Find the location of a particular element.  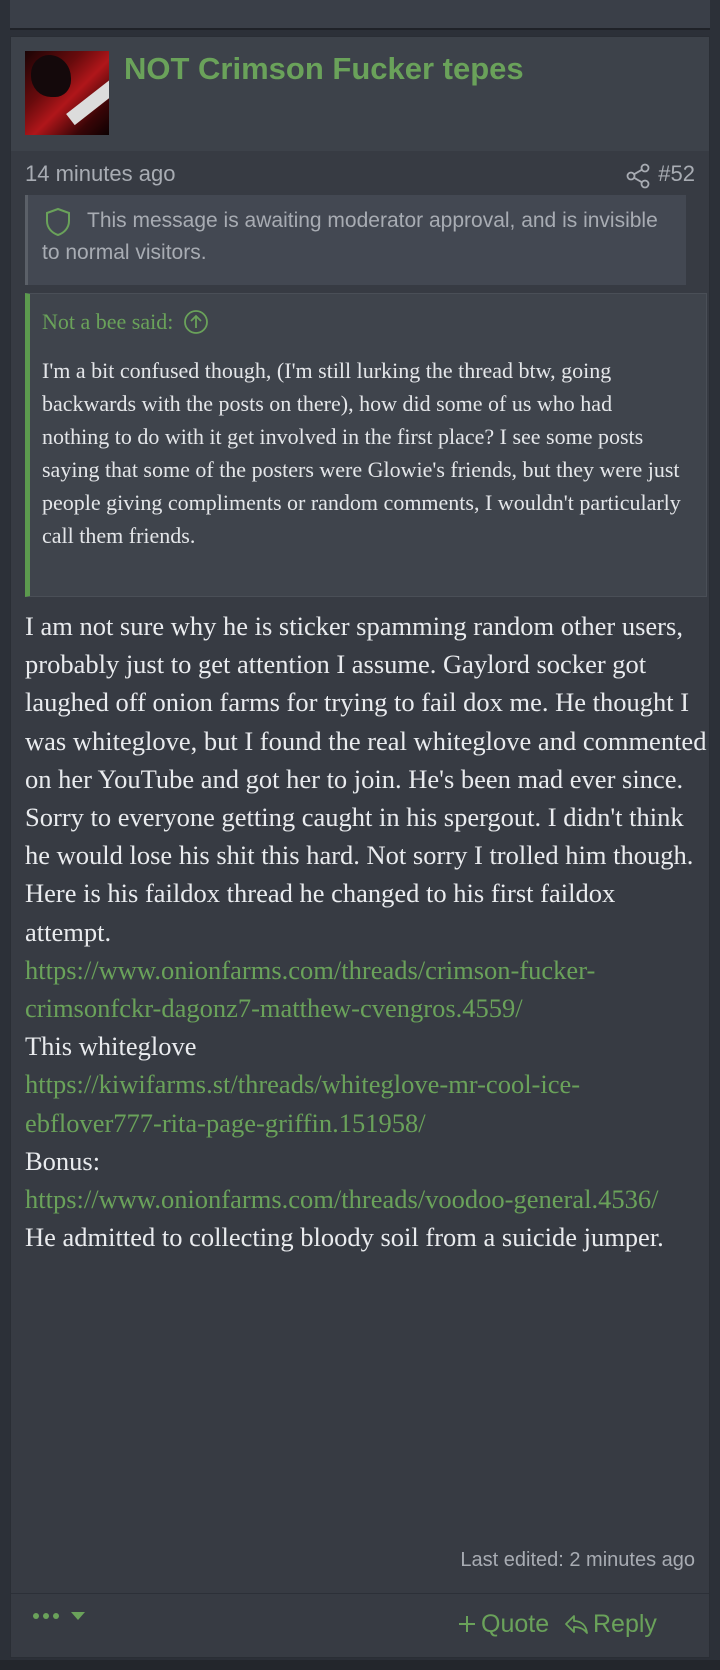

message-paragraph: Bonus: is located at coordinates (63, 1160).